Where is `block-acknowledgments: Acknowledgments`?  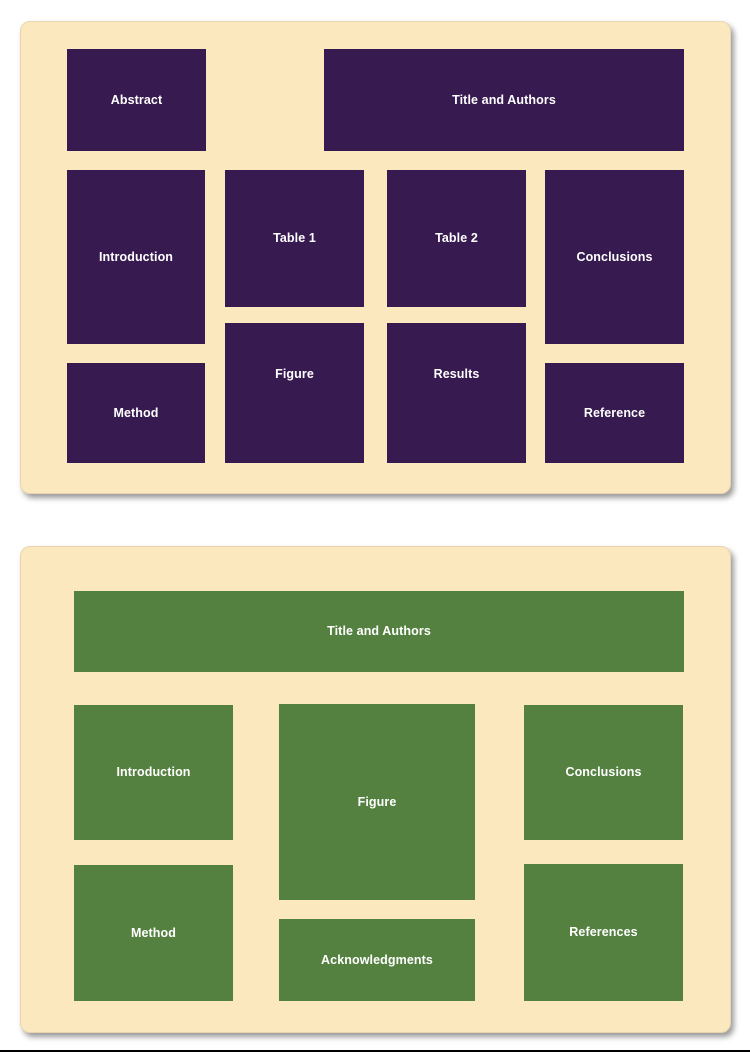
block-acknowledgments: Acknowledgments is located at coordinates (377, 960).